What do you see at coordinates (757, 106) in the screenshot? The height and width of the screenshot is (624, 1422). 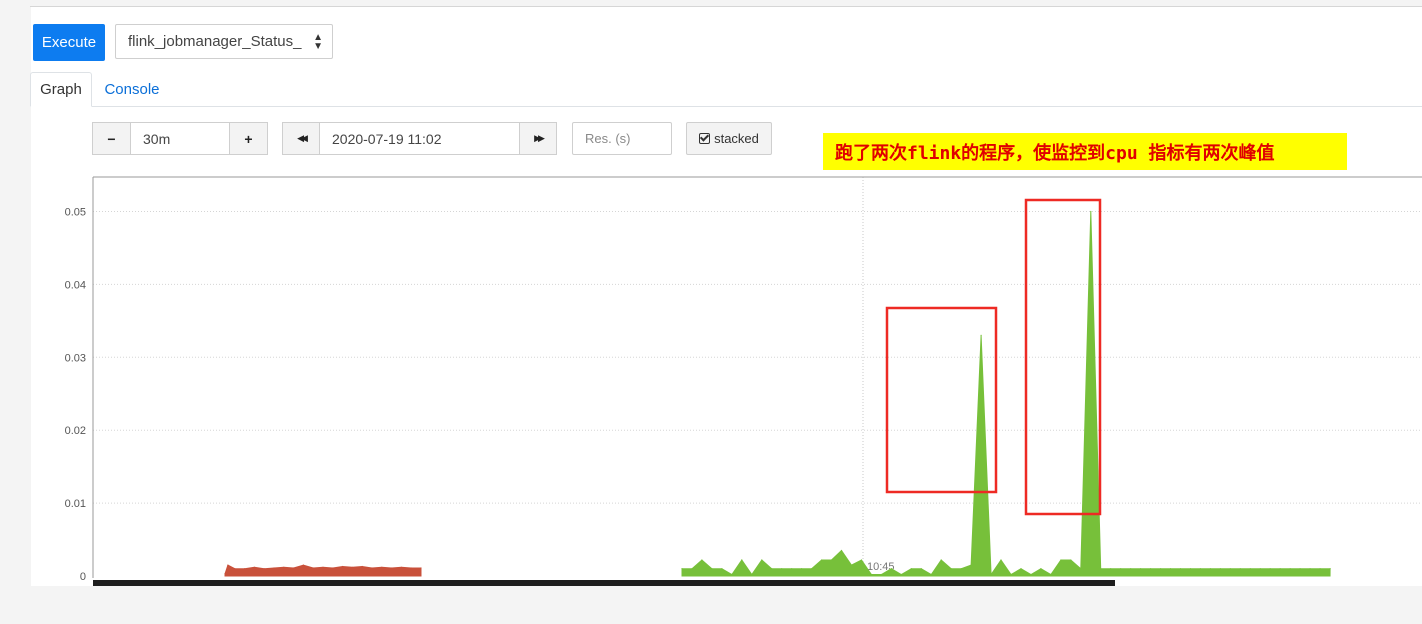 I see `tabs-divider` at bounding box center [757, 106].